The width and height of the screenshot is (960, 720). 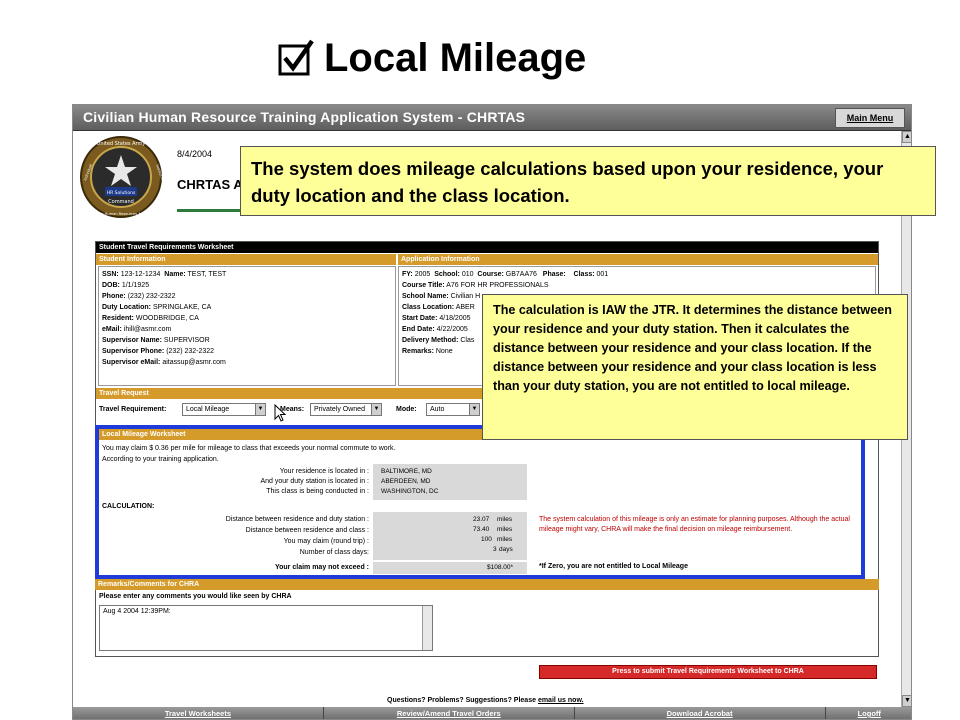 What do you see at coordinates (427, 628) in the screenshot?
I see `remarks-scrollbar` at bounding box center [427, 628].